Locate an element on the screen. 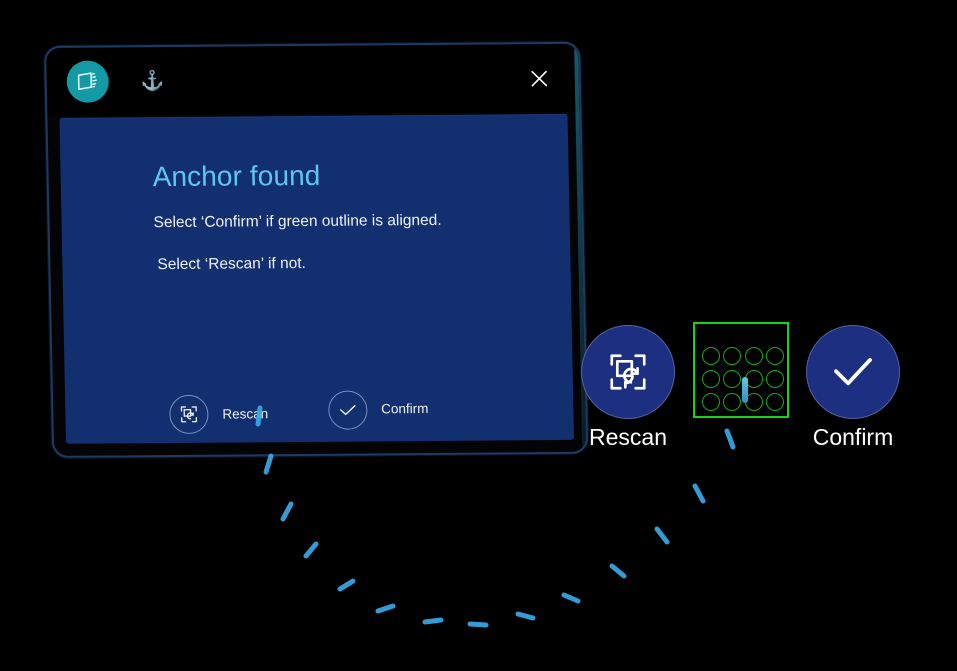 Image resolution: width=957 pixels, height=671 pixels. inline-rescan-button: Rescan is located at coordinates (219, 414).